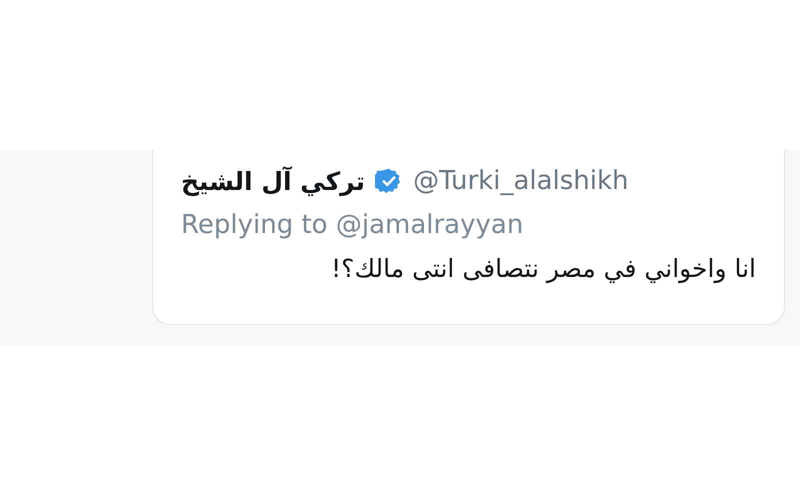 The width and height of the screenshot is (800, 500). What do you see at coordinates (521, 181) in the screenshot?
I see `user-handle: @Turki_alalshikh` at bounding box center [521, 181].